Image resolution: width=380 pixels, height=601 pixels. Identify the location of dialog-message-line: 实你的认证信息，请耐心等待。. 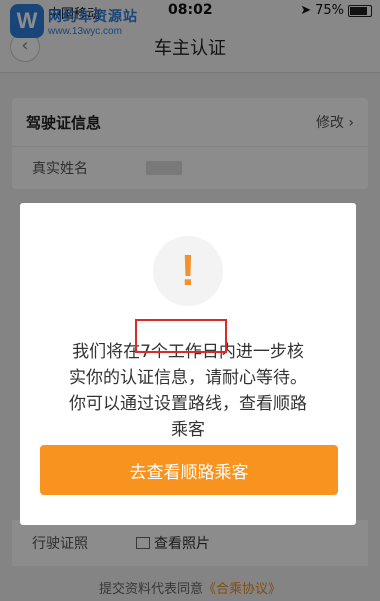
(188, 378).